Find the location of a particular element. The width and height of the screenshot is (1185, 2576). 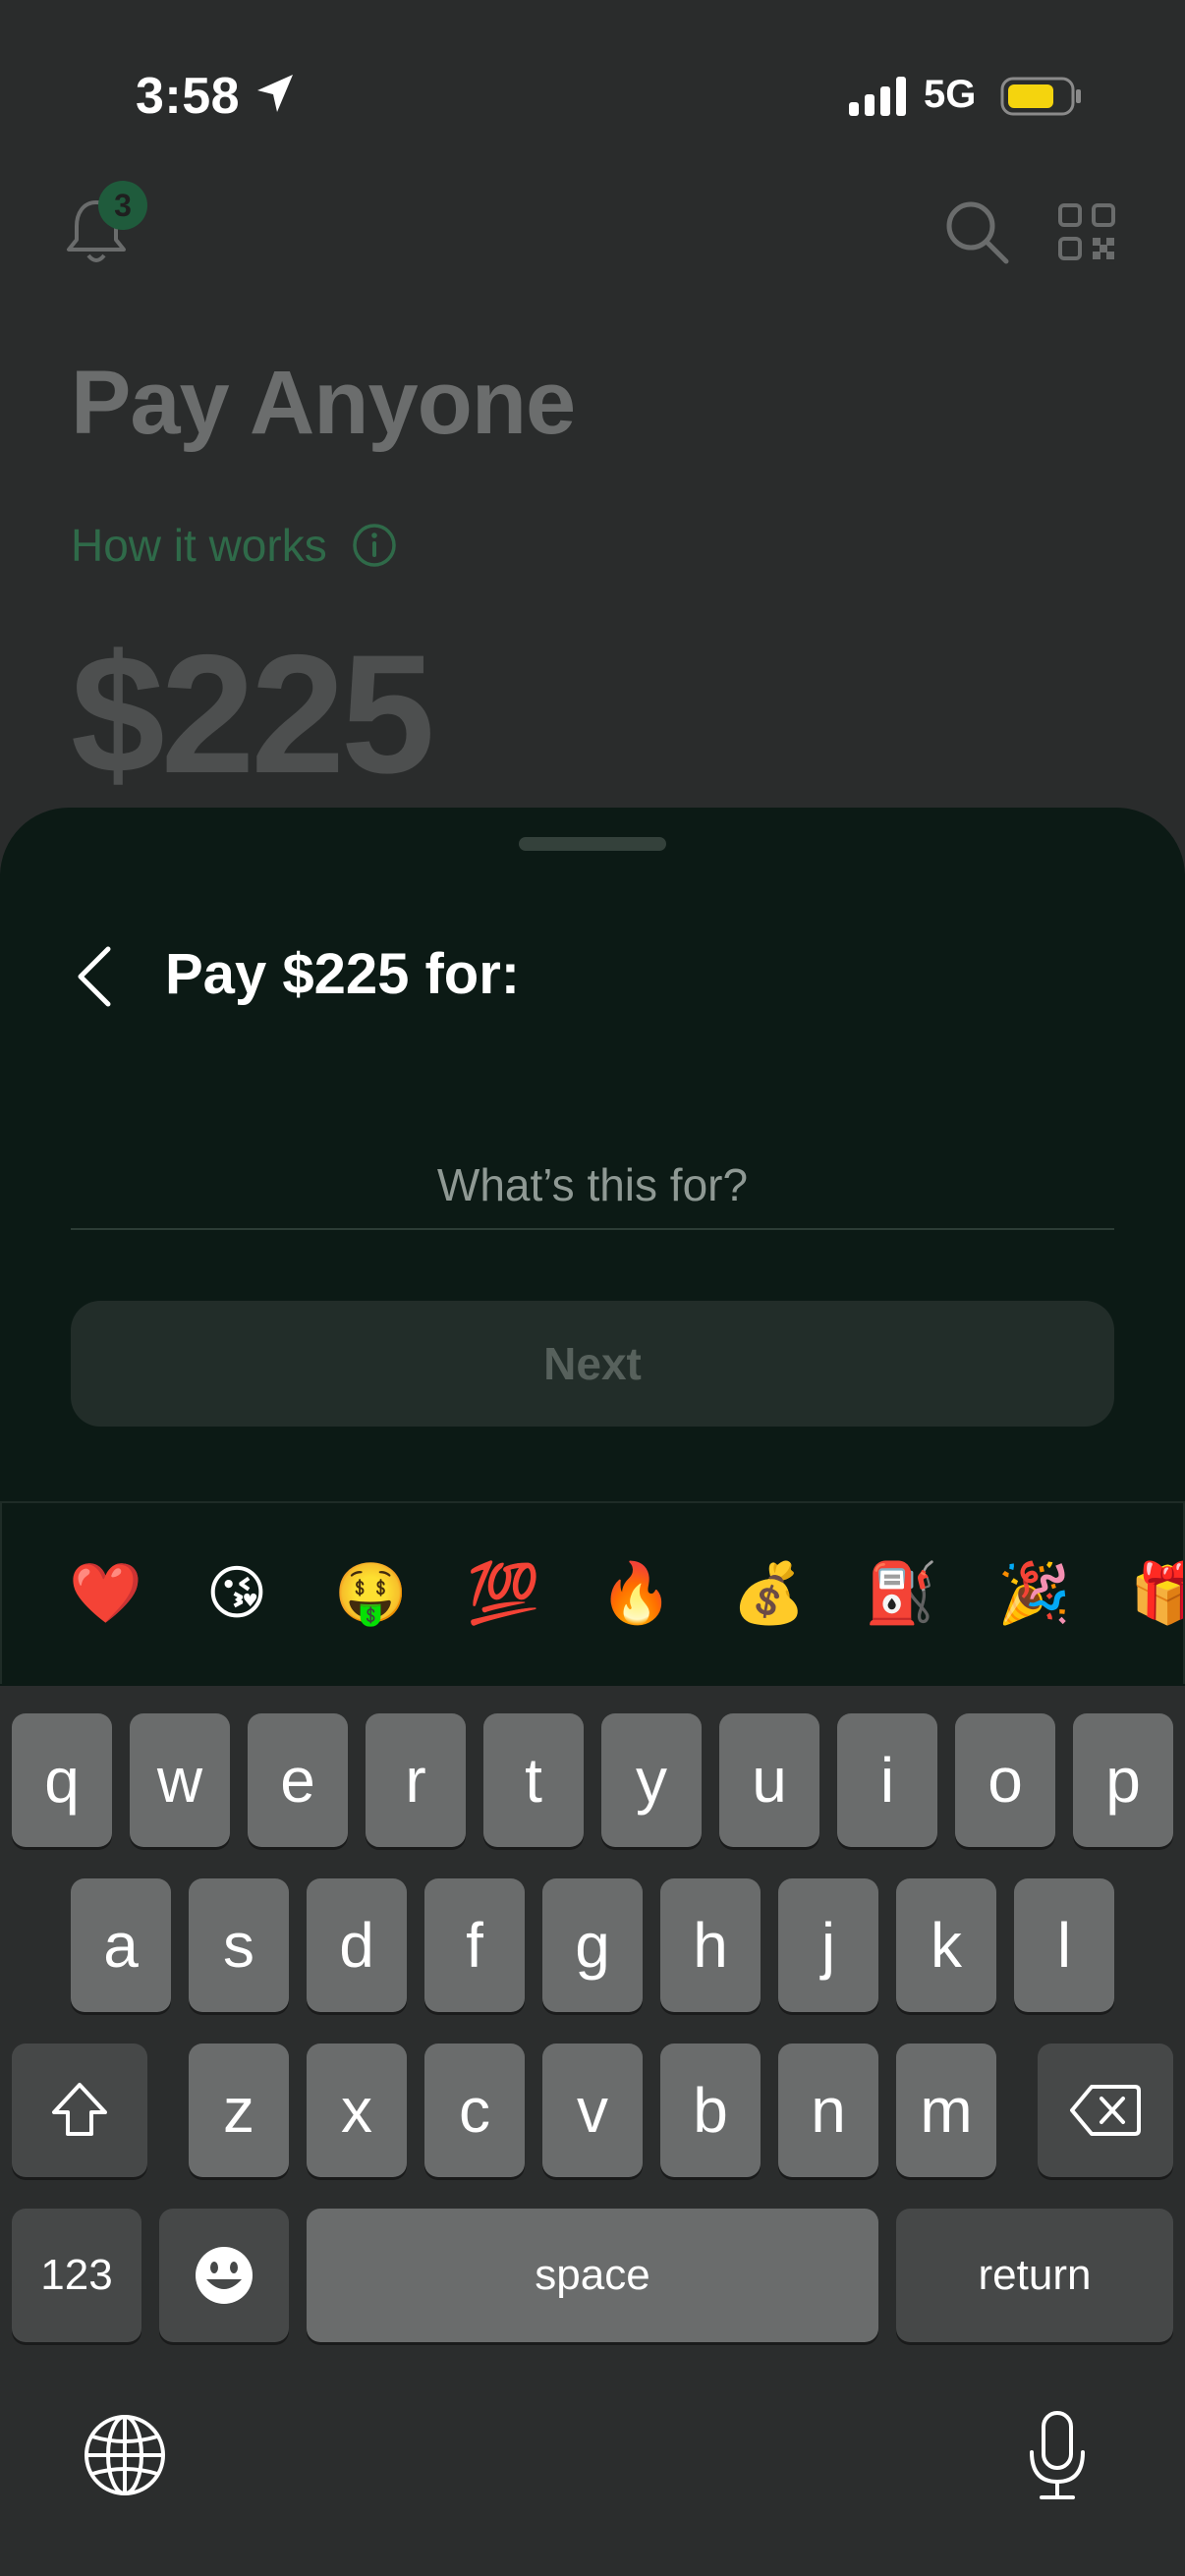

key-t: t is located at coordinates (534, 1780).